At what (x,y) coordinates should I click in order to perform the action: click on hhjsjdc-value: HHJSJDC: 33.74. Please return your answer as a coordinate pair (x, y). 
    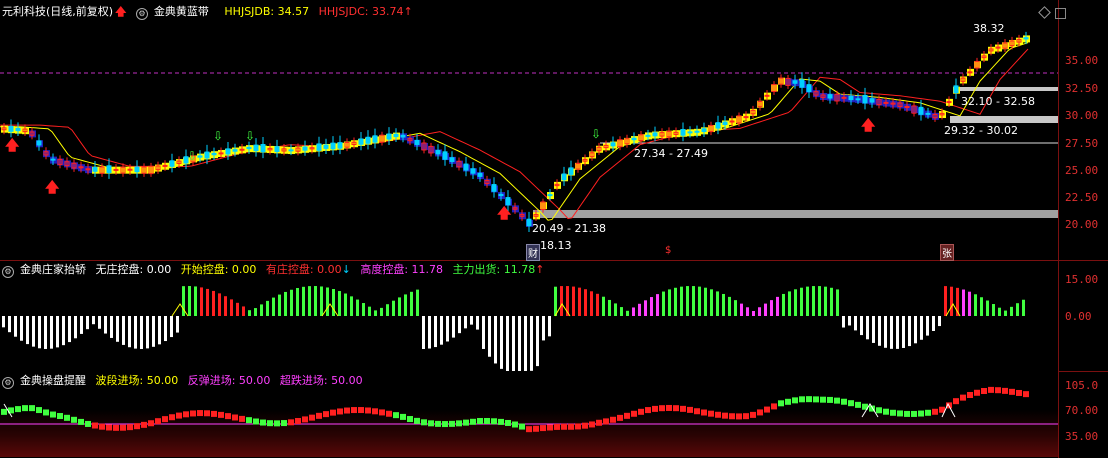
    Looking at the image, I should click on (361, 11).